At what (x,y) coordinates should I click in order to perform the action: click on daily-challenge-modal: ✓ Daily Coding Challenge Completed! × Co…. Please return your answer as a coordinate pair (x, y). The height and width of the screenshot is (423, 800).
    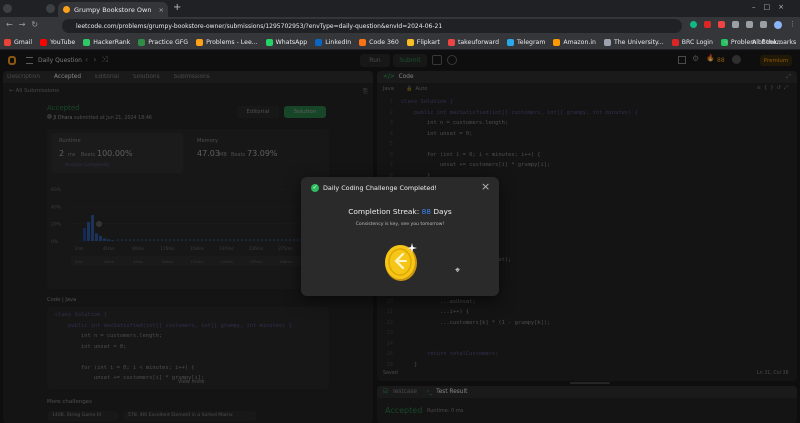
    Looking at the image, I should click on (400, 236).